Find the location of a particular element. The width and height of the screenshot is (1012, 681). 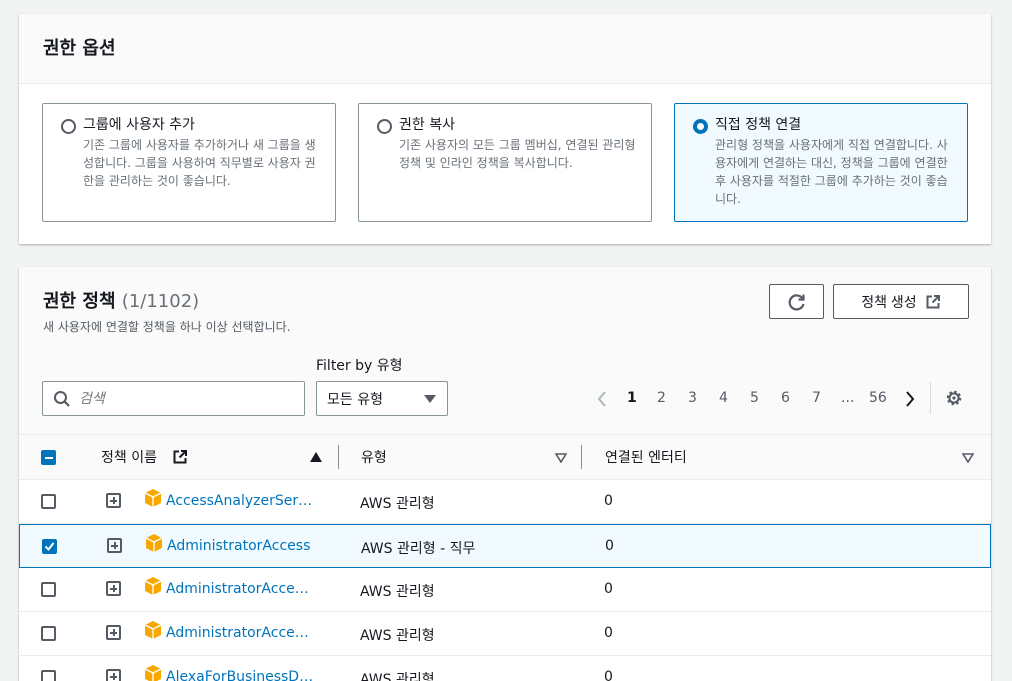

policy-name-link: AlexaForBusinessDeviceSetup is located at coordinates (240, 675).